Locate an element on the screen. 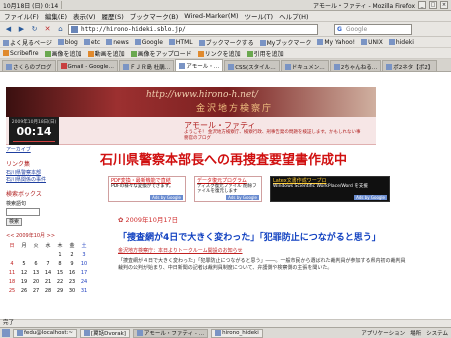 This screenshot has width=451, height=338. calendar-day: 19 is located at coordinates (24, 281).